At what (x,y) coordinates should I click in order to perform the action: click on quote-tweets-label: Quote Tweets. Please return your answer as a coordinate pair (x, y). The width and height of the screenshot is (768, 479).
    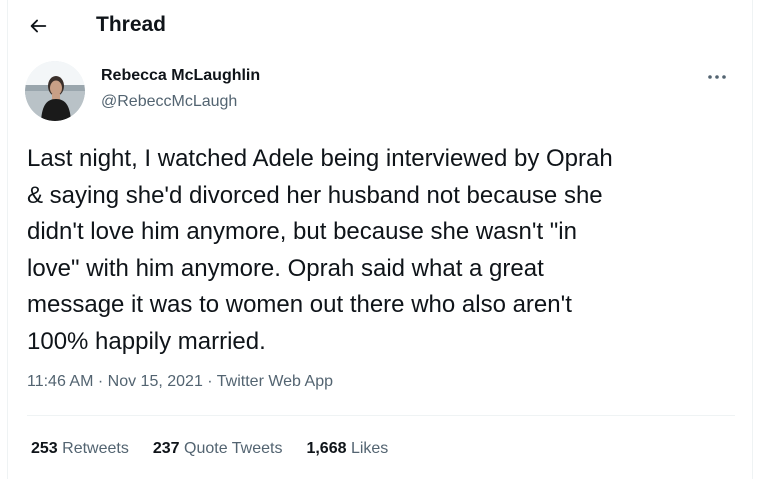
    Looking at the image, I should click on (233, 448).